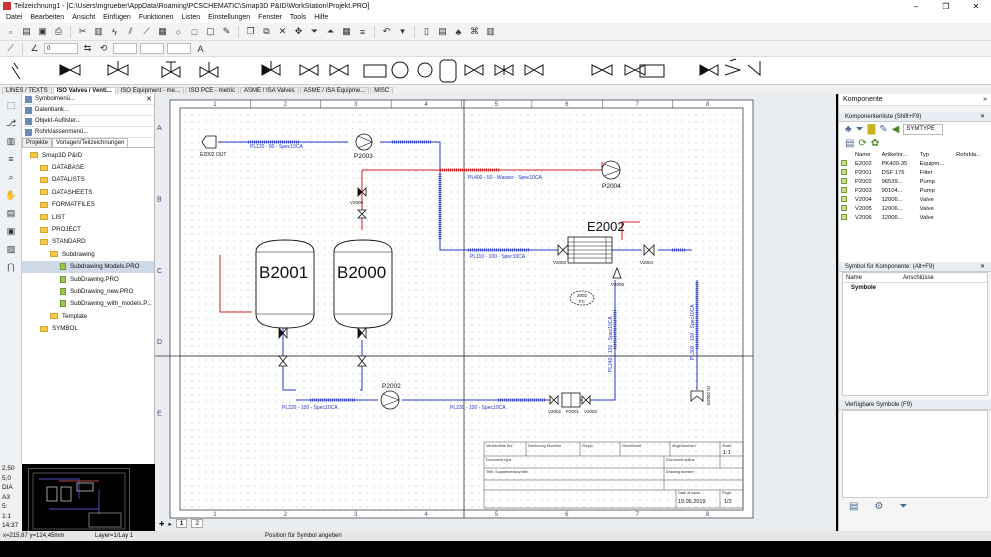 This screenshot has height=557, width=991. What do you see at coordinates (915, 172) in the screenshot?
I see `component-row: P2001 DSF 176 Filter` at bounding box center [915, 172].